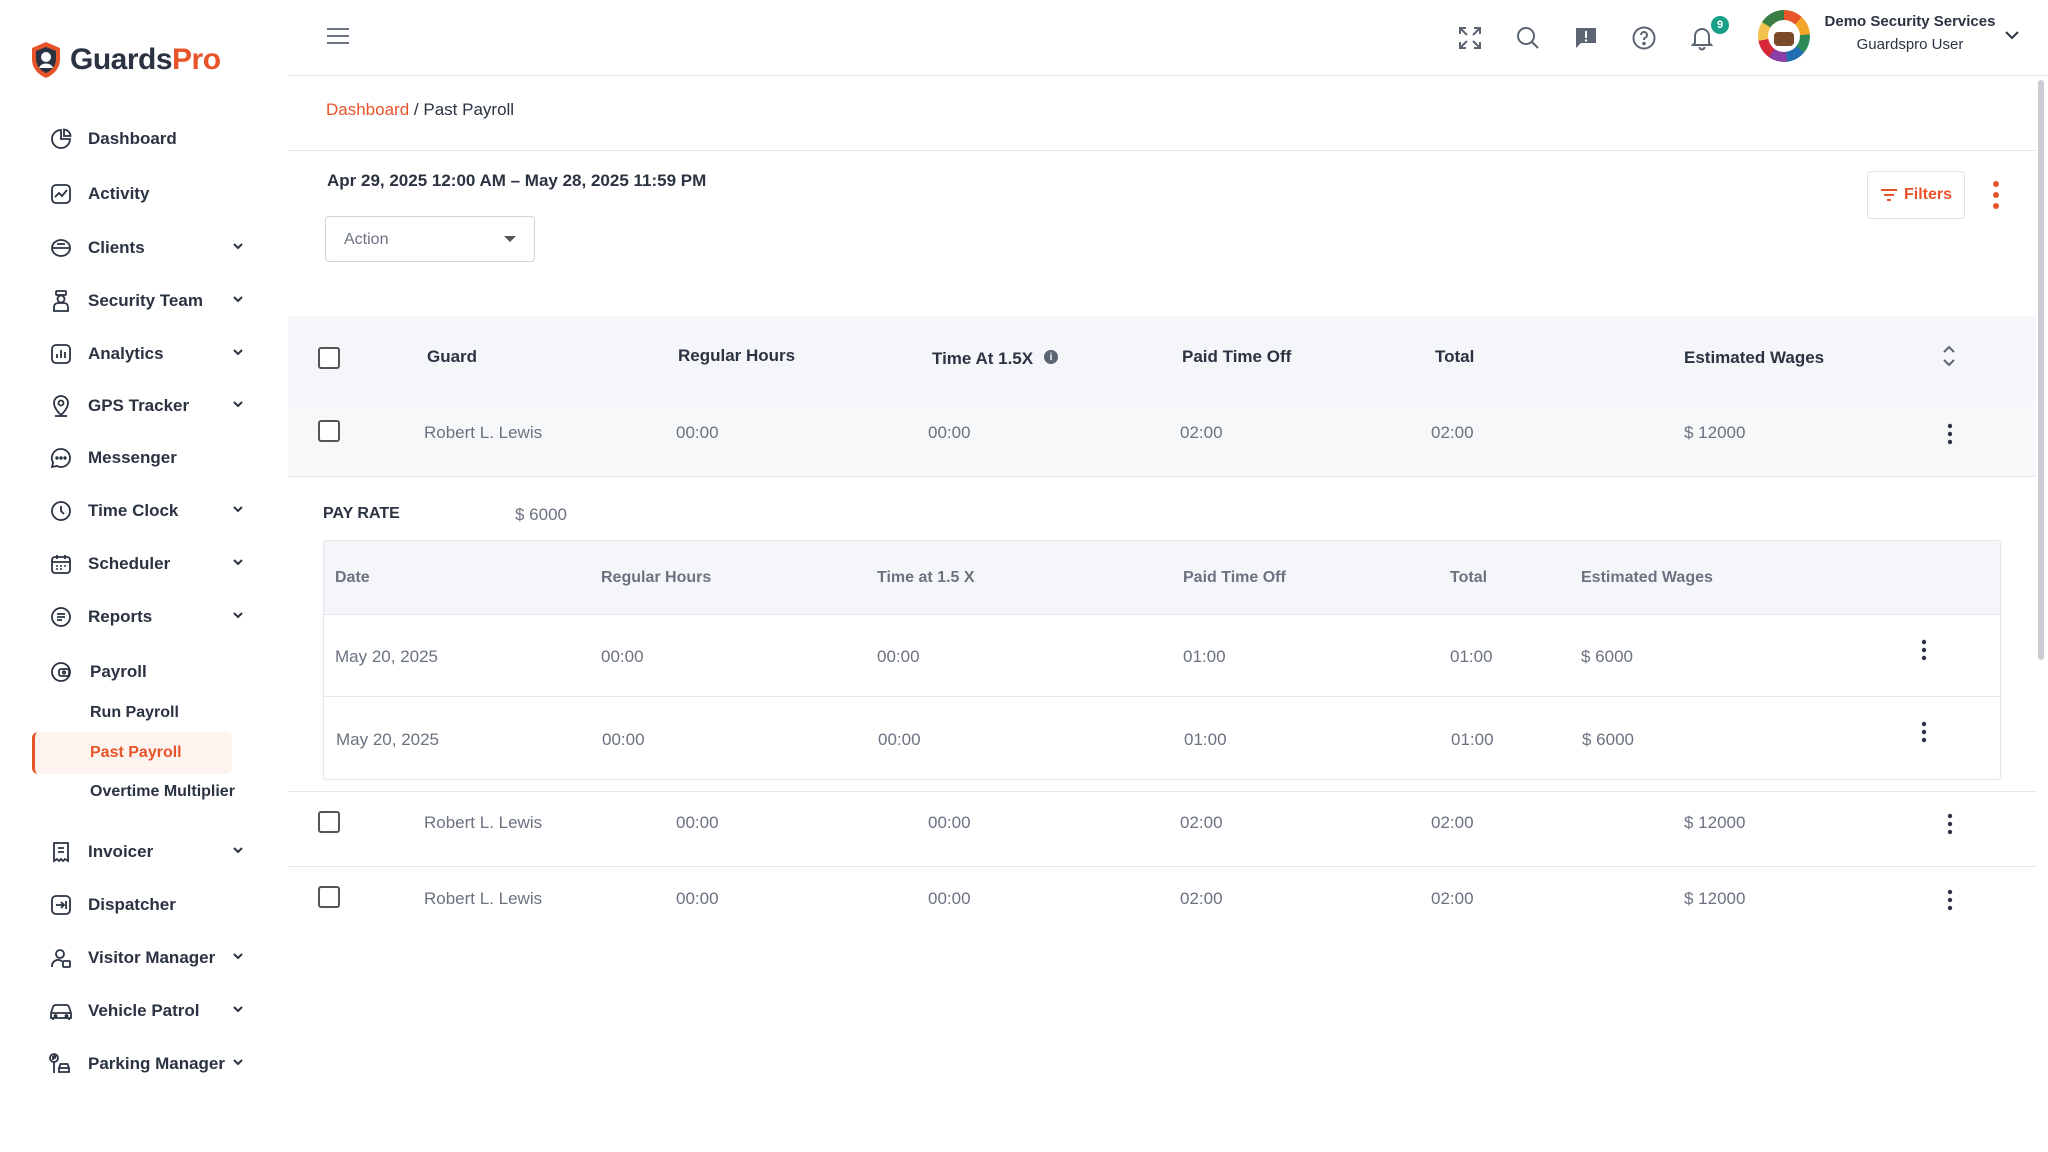 This screenshot has width=2048, height=1152. Describe the element at coordinates (1996, 195) in the screenshot. I see `more-options-button` at that location.